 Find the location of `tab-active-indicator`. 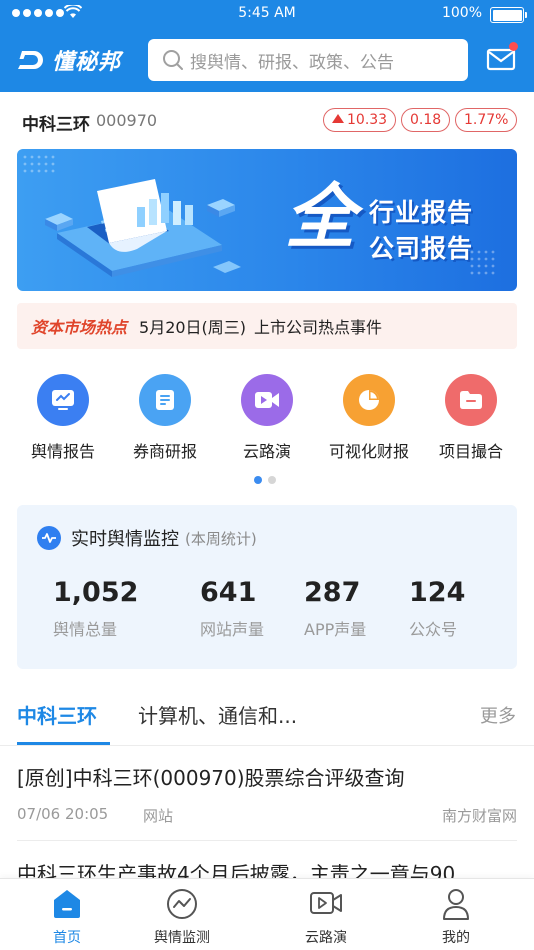

tab-active-indicator is located at coordinates (63, 743).